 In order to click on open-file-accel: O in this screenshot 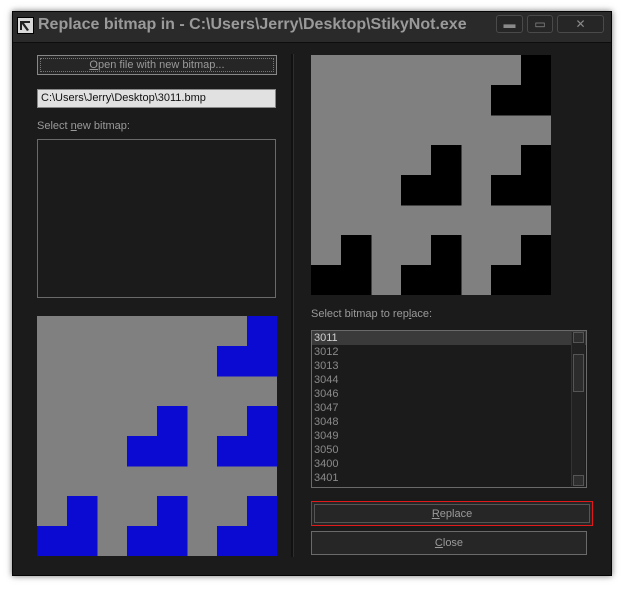, I will do `click(93, 65)`.